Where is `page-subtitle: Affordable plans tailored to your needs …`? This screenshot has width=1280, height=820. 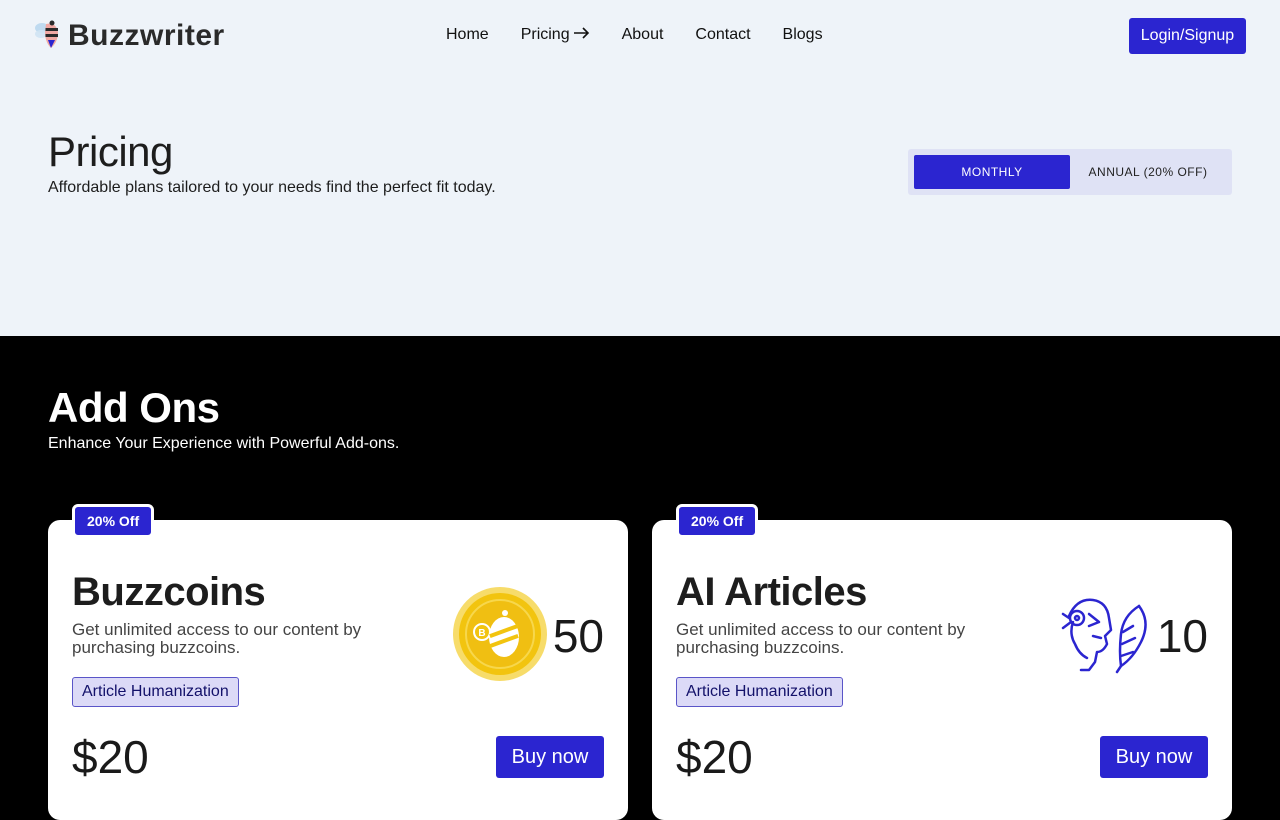 page-subtitle: Affordable plans tailored to your needs … is located at coordinates (272, 187).